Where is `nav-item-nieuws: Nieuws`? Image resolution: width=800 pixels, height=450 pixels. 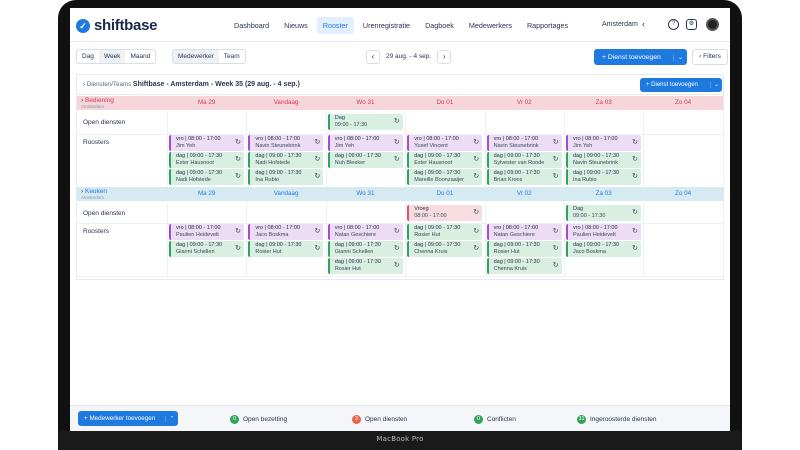 nav-item-nieuws: Nieuws is located at coordinates (296, 25).